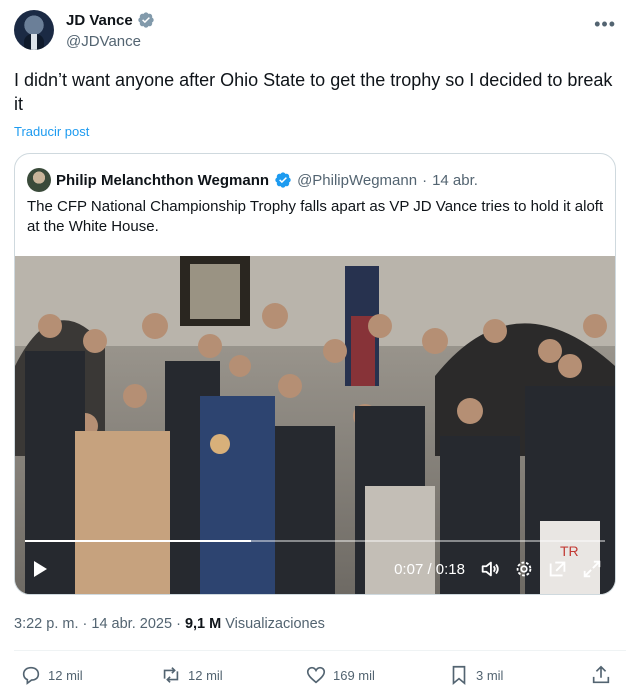  Describe the element at coordinates (357, 180) in the screenshot. I see `quoted-author-handle: @PhilipWegmann` at that location.